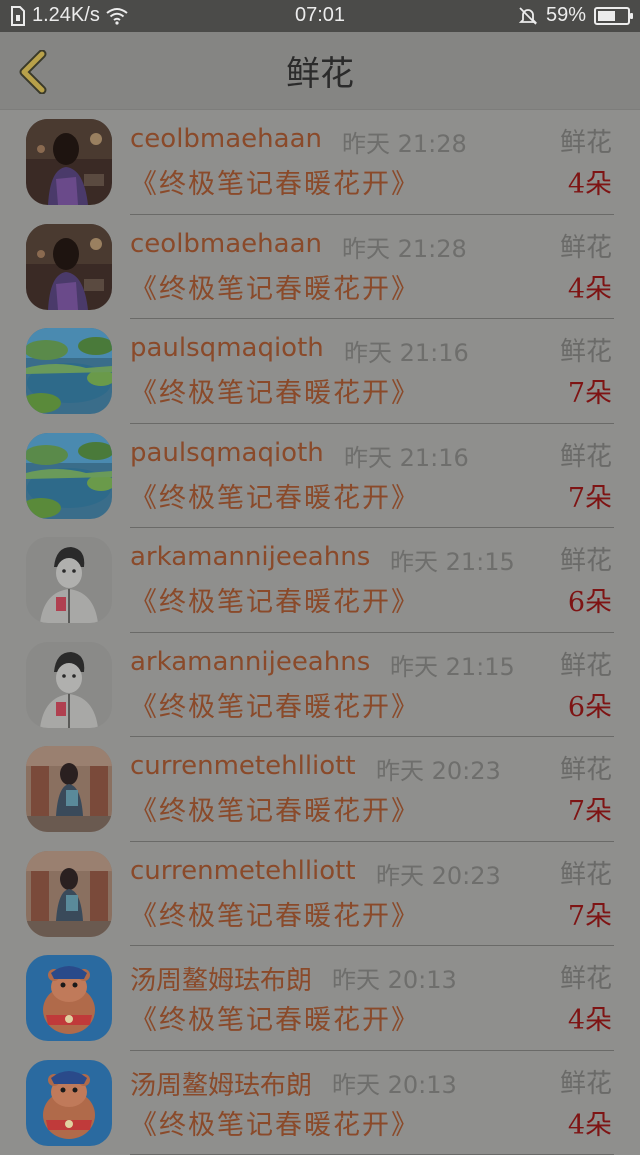 The image size is (640, 1155). I want to click on battery-icon, so click(612, 16).